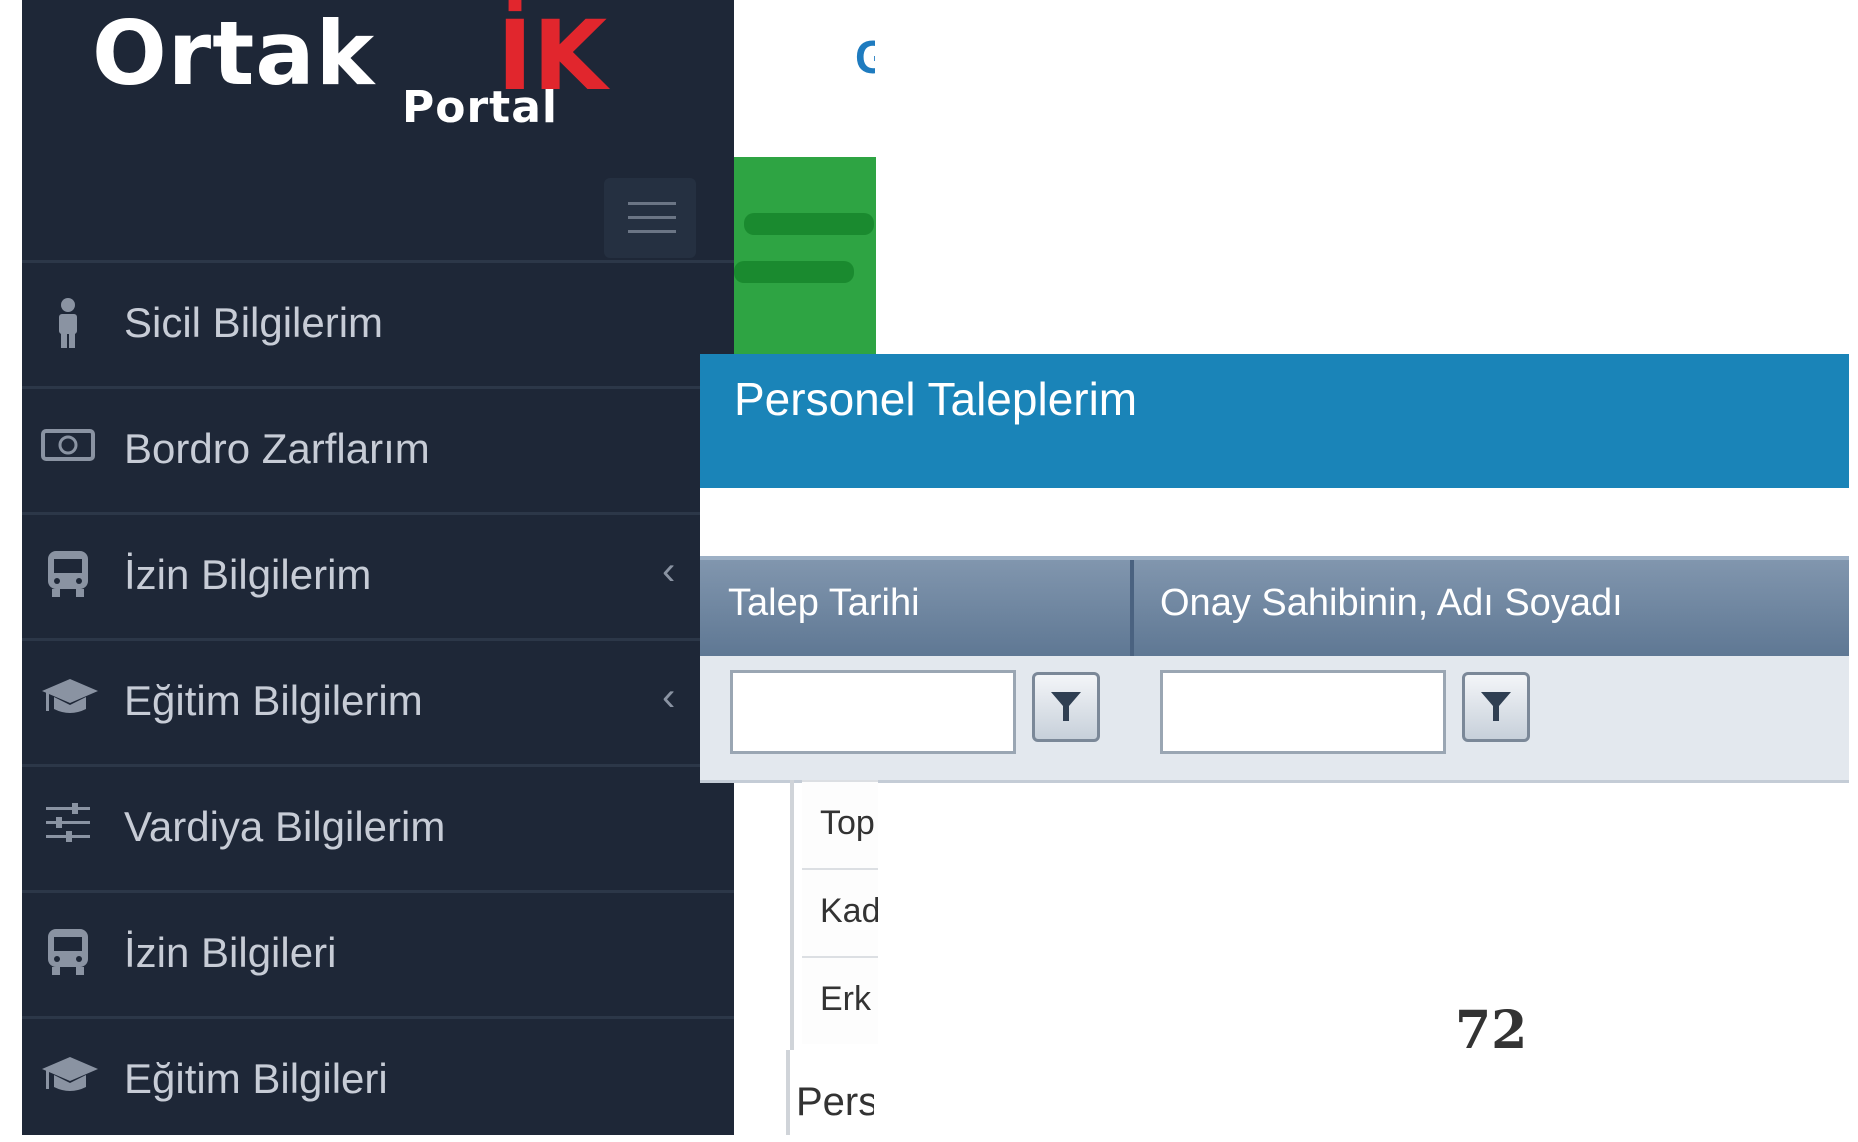 Image resolution: width=1858 pixels, height=1142 pixels. Describe the element at coordinates (873, 712) in the screenshot. I see `talep-tarihi-filter-input` at that location.